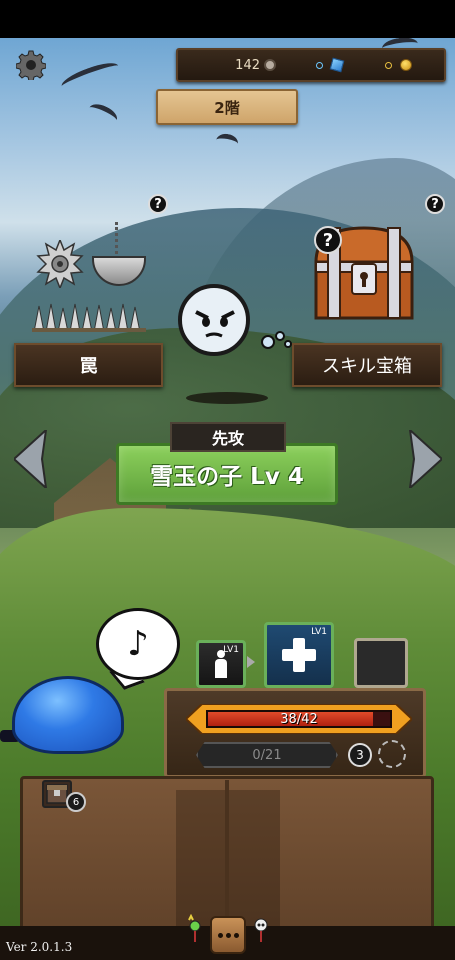 Image resolution: width=455 pixels, height=960 pixels. What do you see at coordinates (89, 317) in the screenshot?
I see `spikes-icon` at bounding box center [89, 317].